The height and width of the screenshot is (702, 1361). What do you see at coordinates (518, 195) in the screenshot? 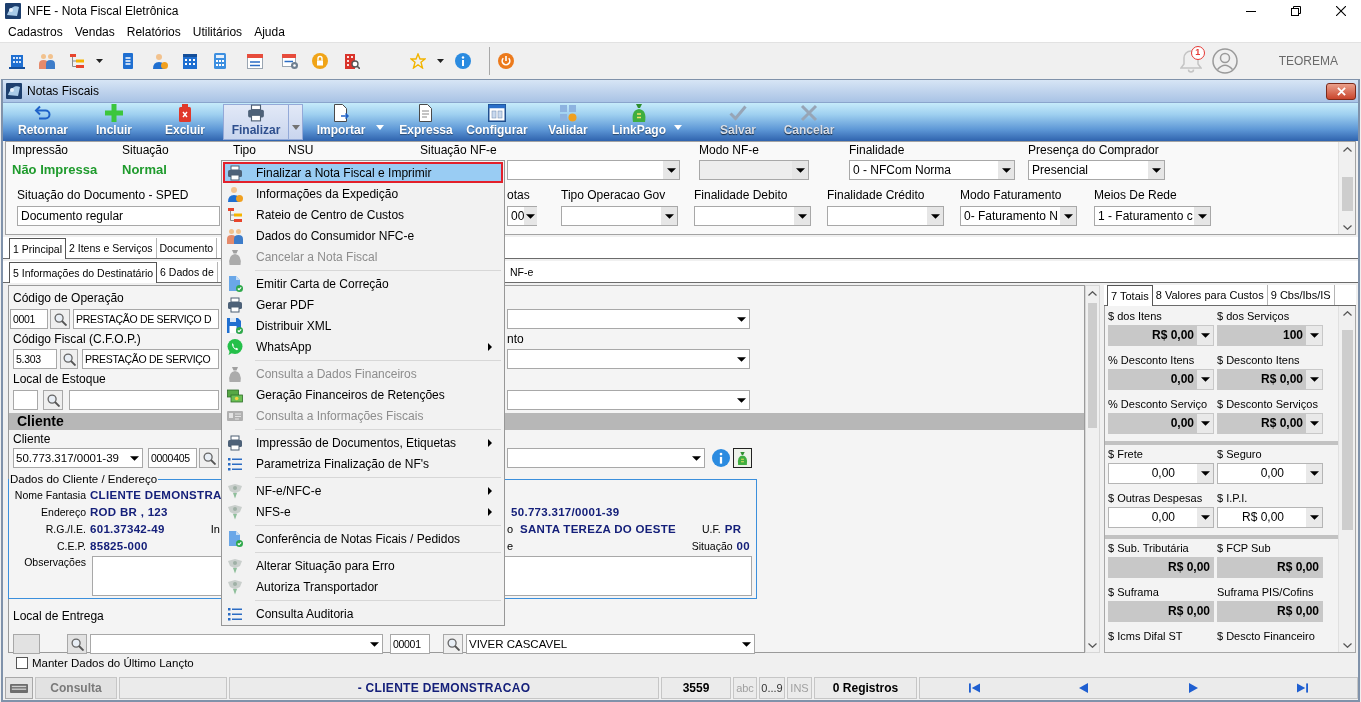
I see `field-label: otas` at bounding box center [518, 195].